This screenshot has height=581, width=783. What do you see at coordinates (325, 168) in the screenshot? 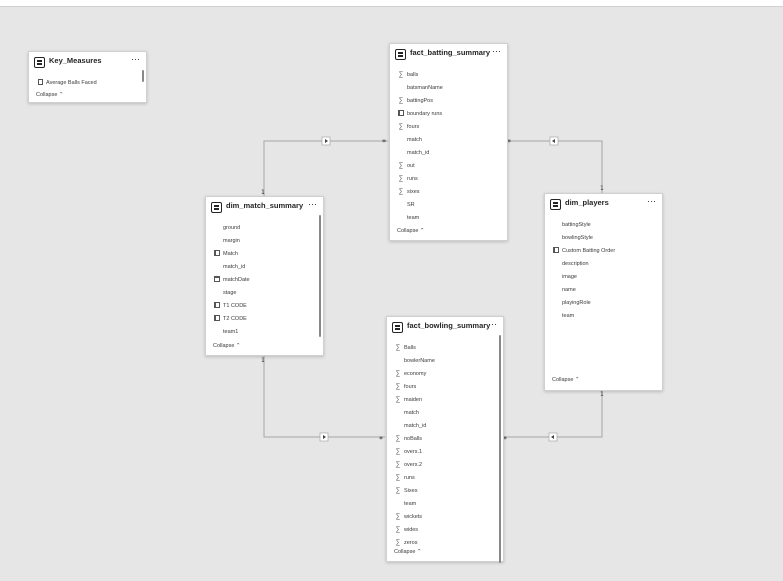
I see `relationship-match-batting` at bounding box center [325, 168].